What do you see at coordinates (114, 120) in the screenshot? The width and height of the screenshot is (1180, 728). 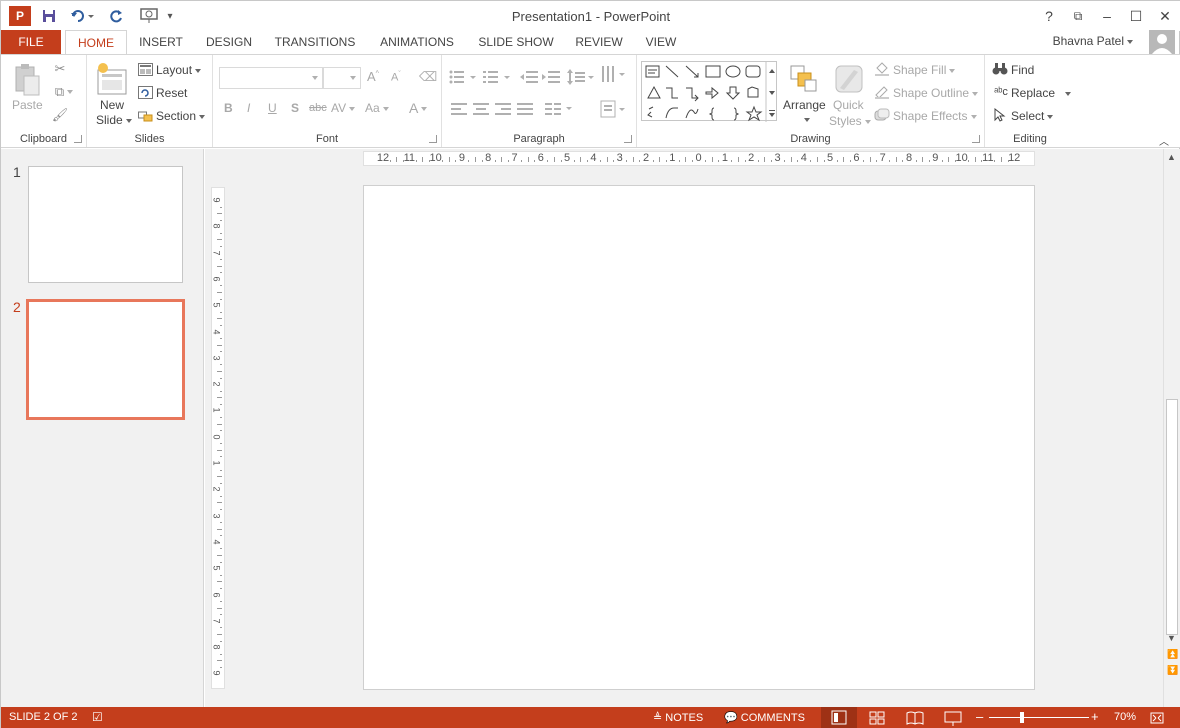 I see `new-slide-label-line2: Slide` at bounding box center [114, 120].